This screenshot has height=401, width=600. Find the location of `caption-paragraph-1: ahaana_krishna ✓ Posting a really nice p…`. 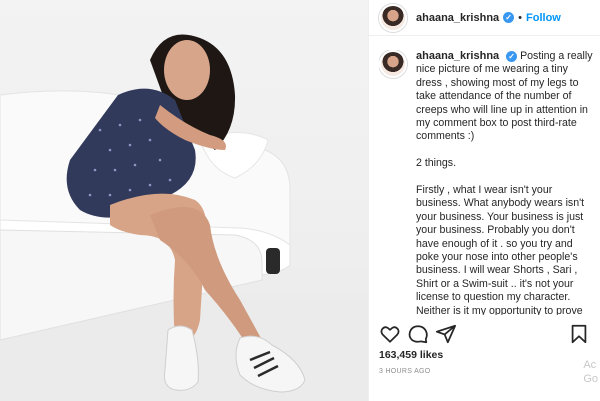

caption-paragraph-1: ahaana_krishna ✓ Posting a really nice p… is located at coordinates (506, 97).